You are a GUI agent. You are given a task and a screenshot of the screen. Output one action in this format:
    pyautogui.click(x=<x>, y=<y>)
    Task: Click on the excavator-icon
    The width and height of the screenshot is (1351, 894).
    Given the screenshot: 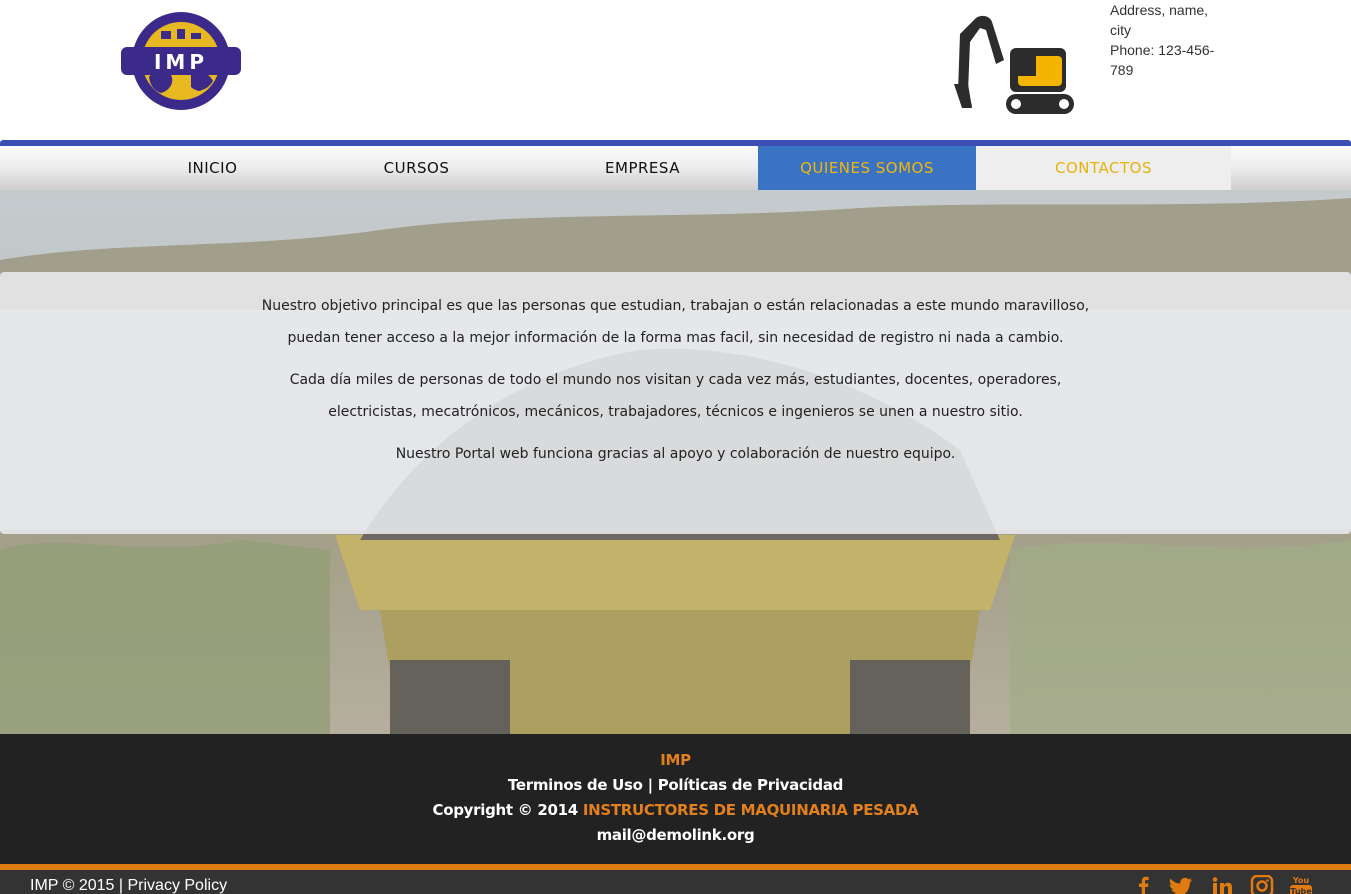 What is the action you would take?
    pyautogui.click(x=1014, y=64)
    